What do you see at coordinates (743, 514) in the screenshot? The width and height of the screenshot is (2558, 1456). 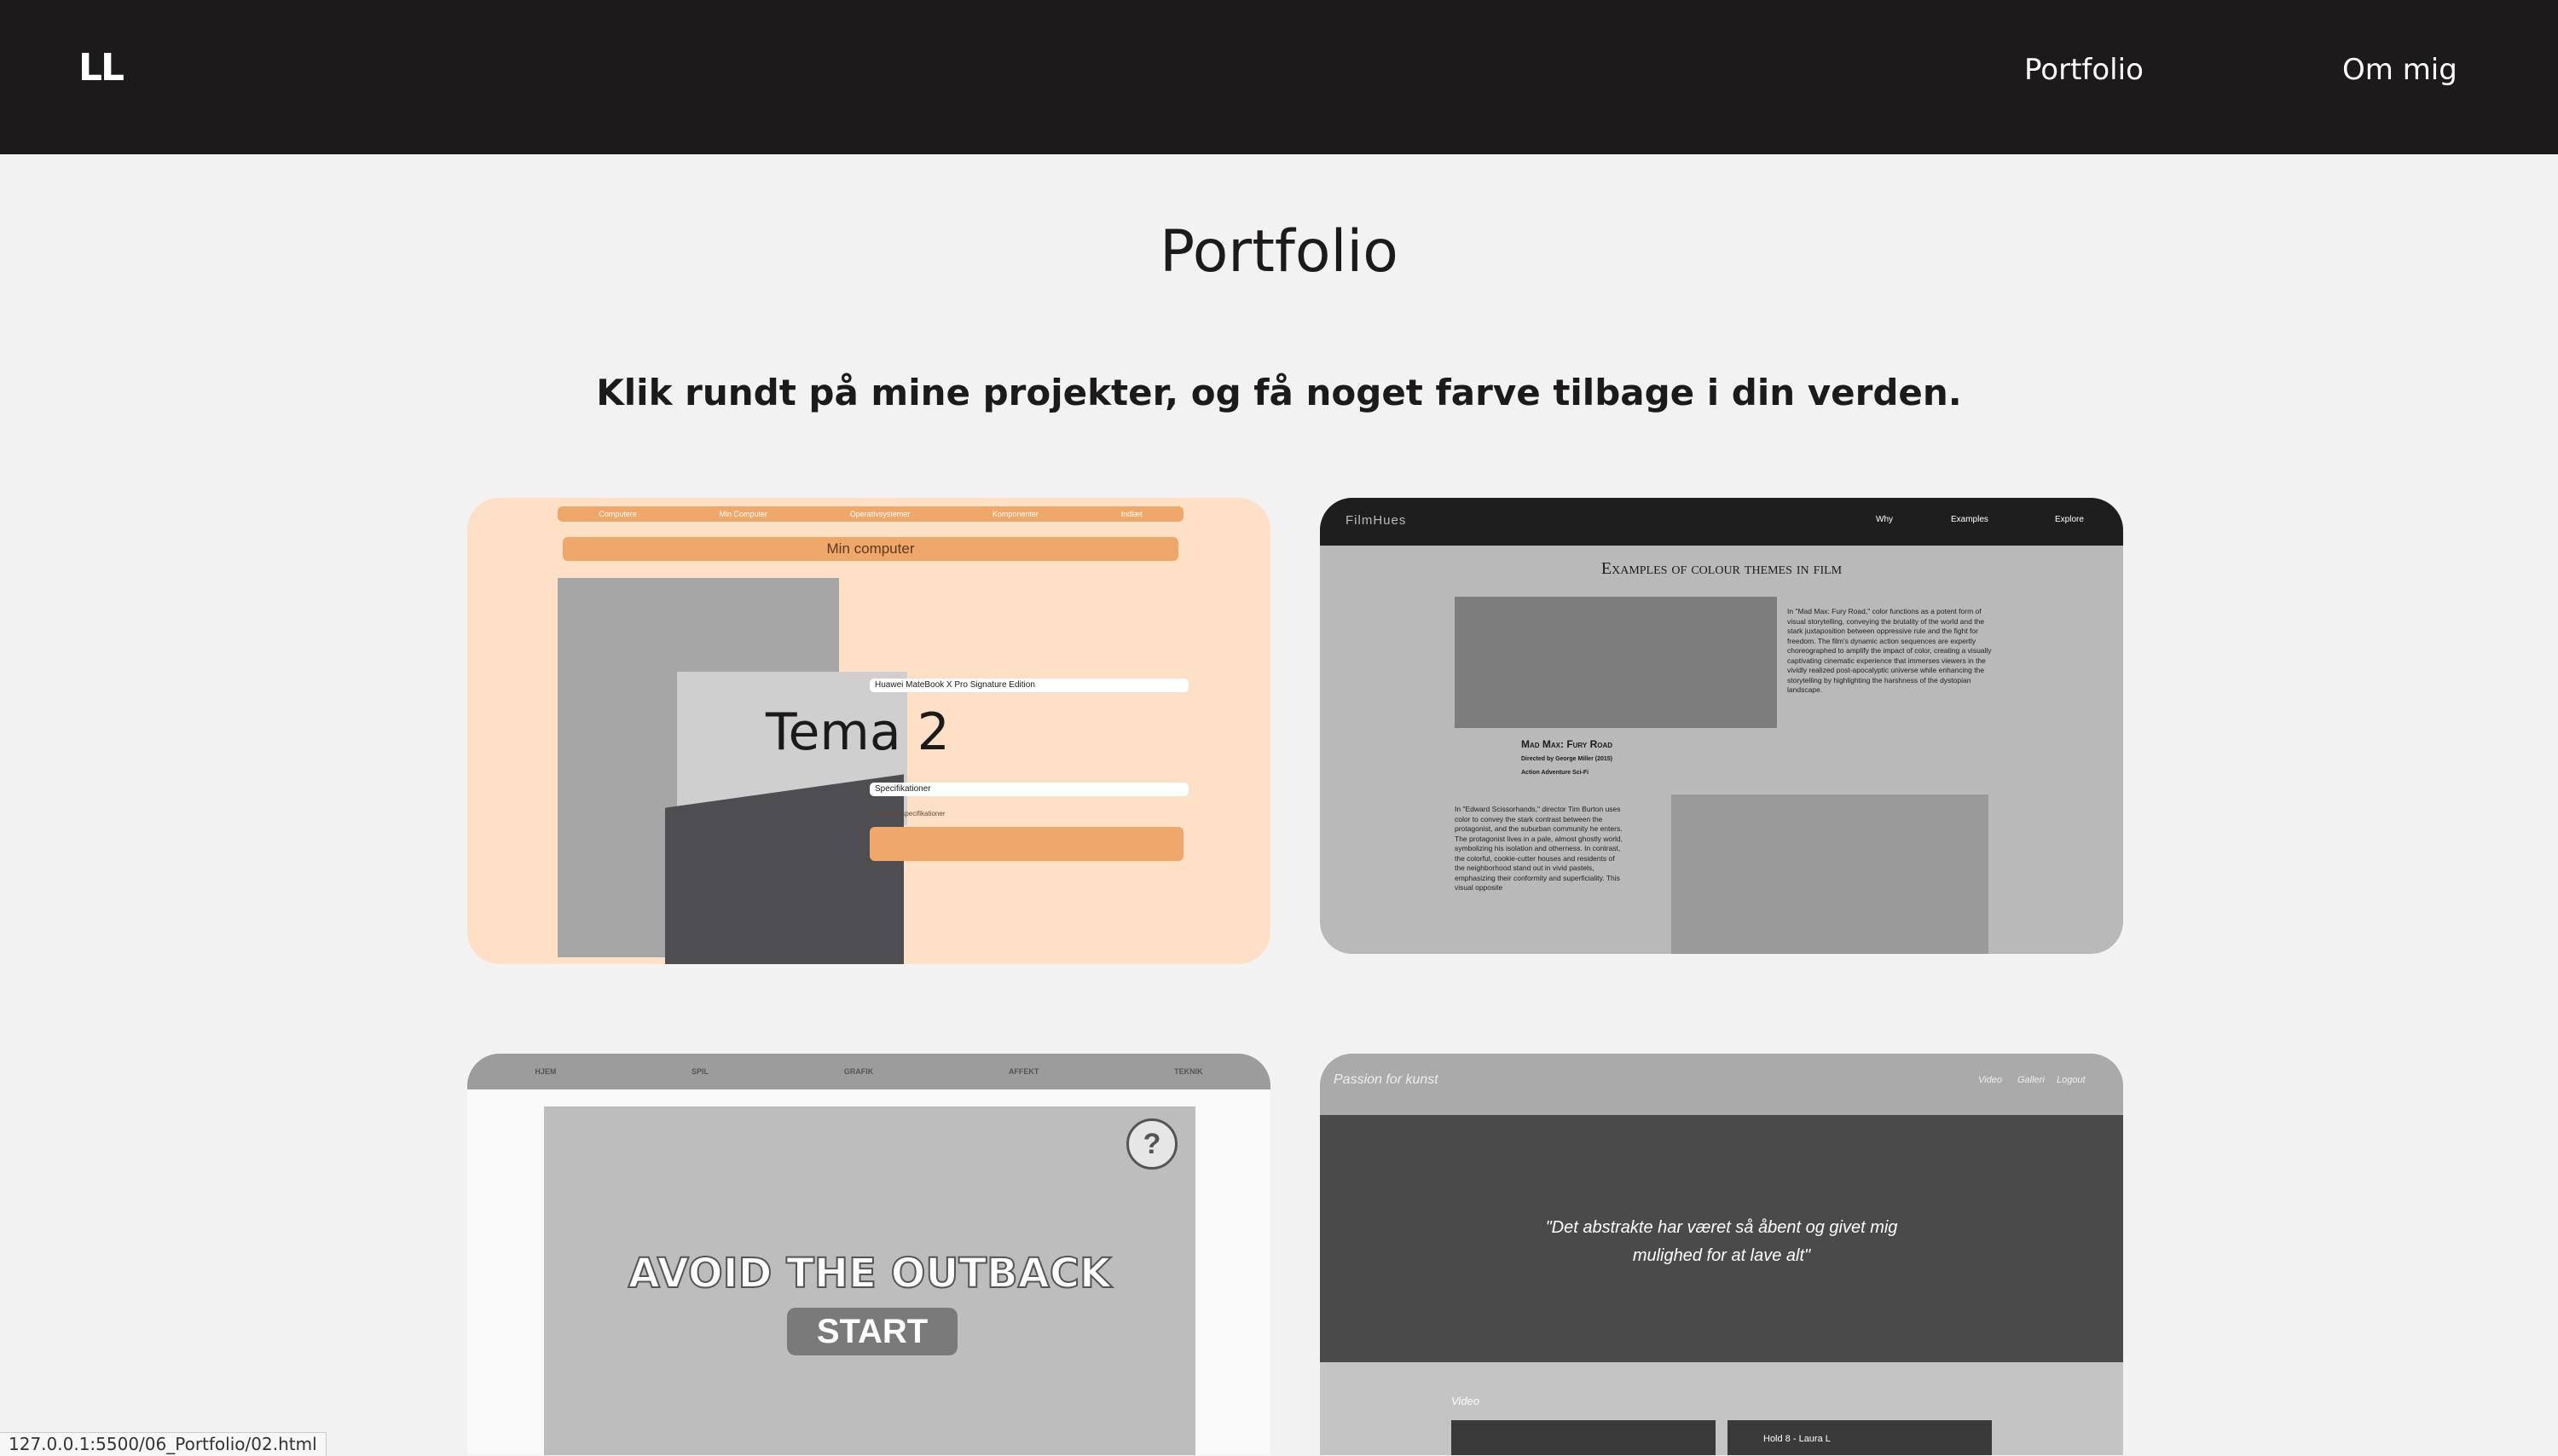 I see `preview-nav-item: Min Computer` at bounding box center [743, 514].